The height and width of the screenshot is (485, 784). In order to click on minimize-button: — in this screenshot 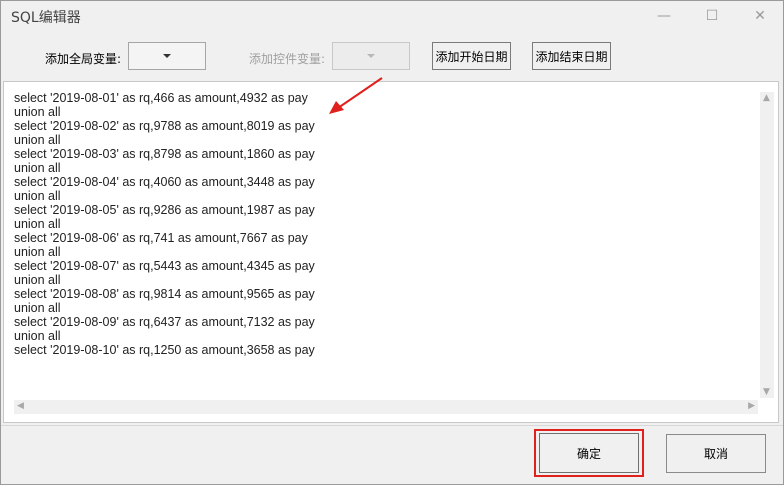, I will do `click(664, 16)`.